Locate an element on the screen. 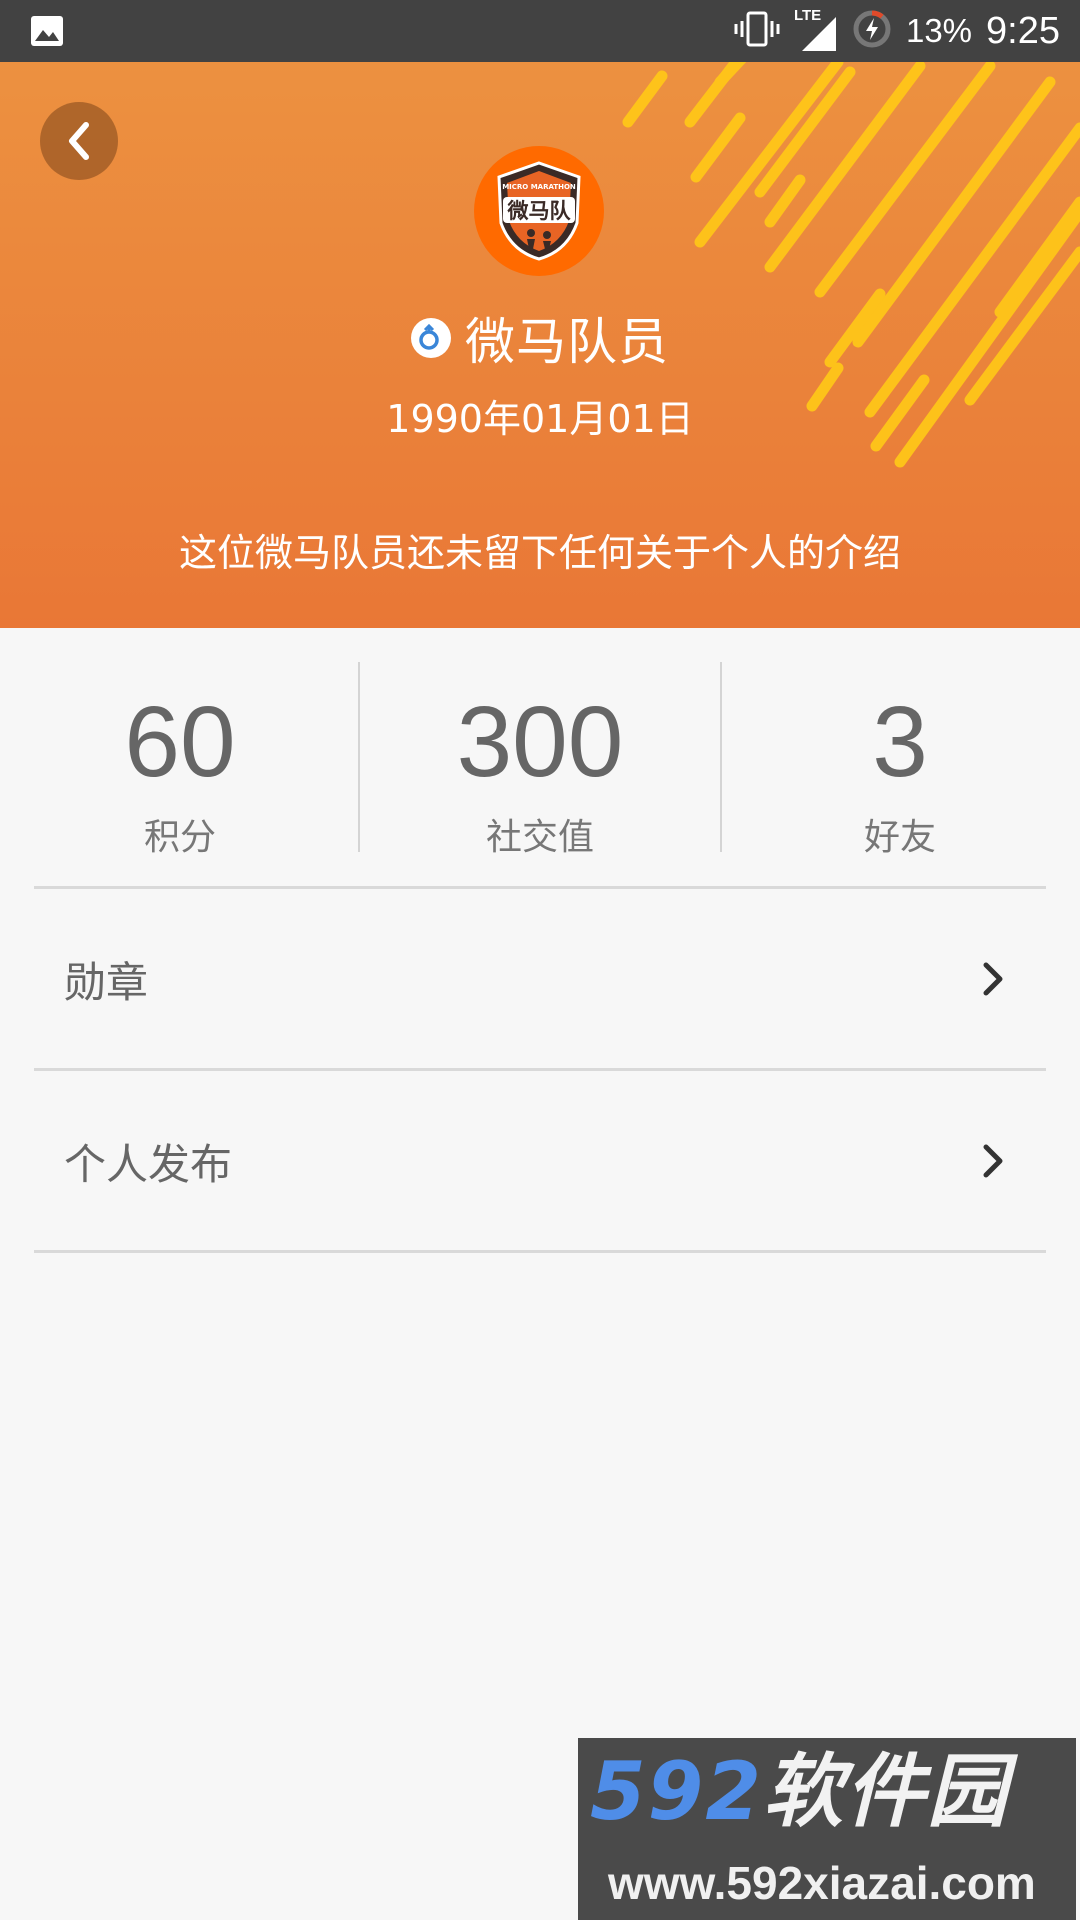 The width and height of the screenshot is (1080, 1920). avatar: 微马队 MICRO MARATHON is located at coordinates (539, 211).